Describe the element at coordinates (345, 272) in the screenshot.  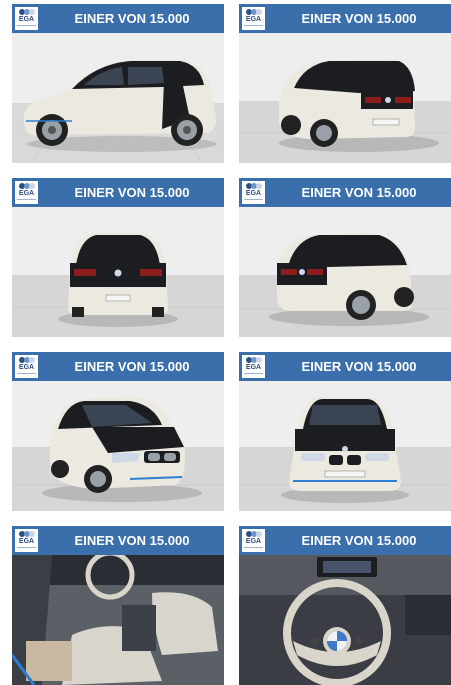
I see `car-photo-rear-left` at that location.